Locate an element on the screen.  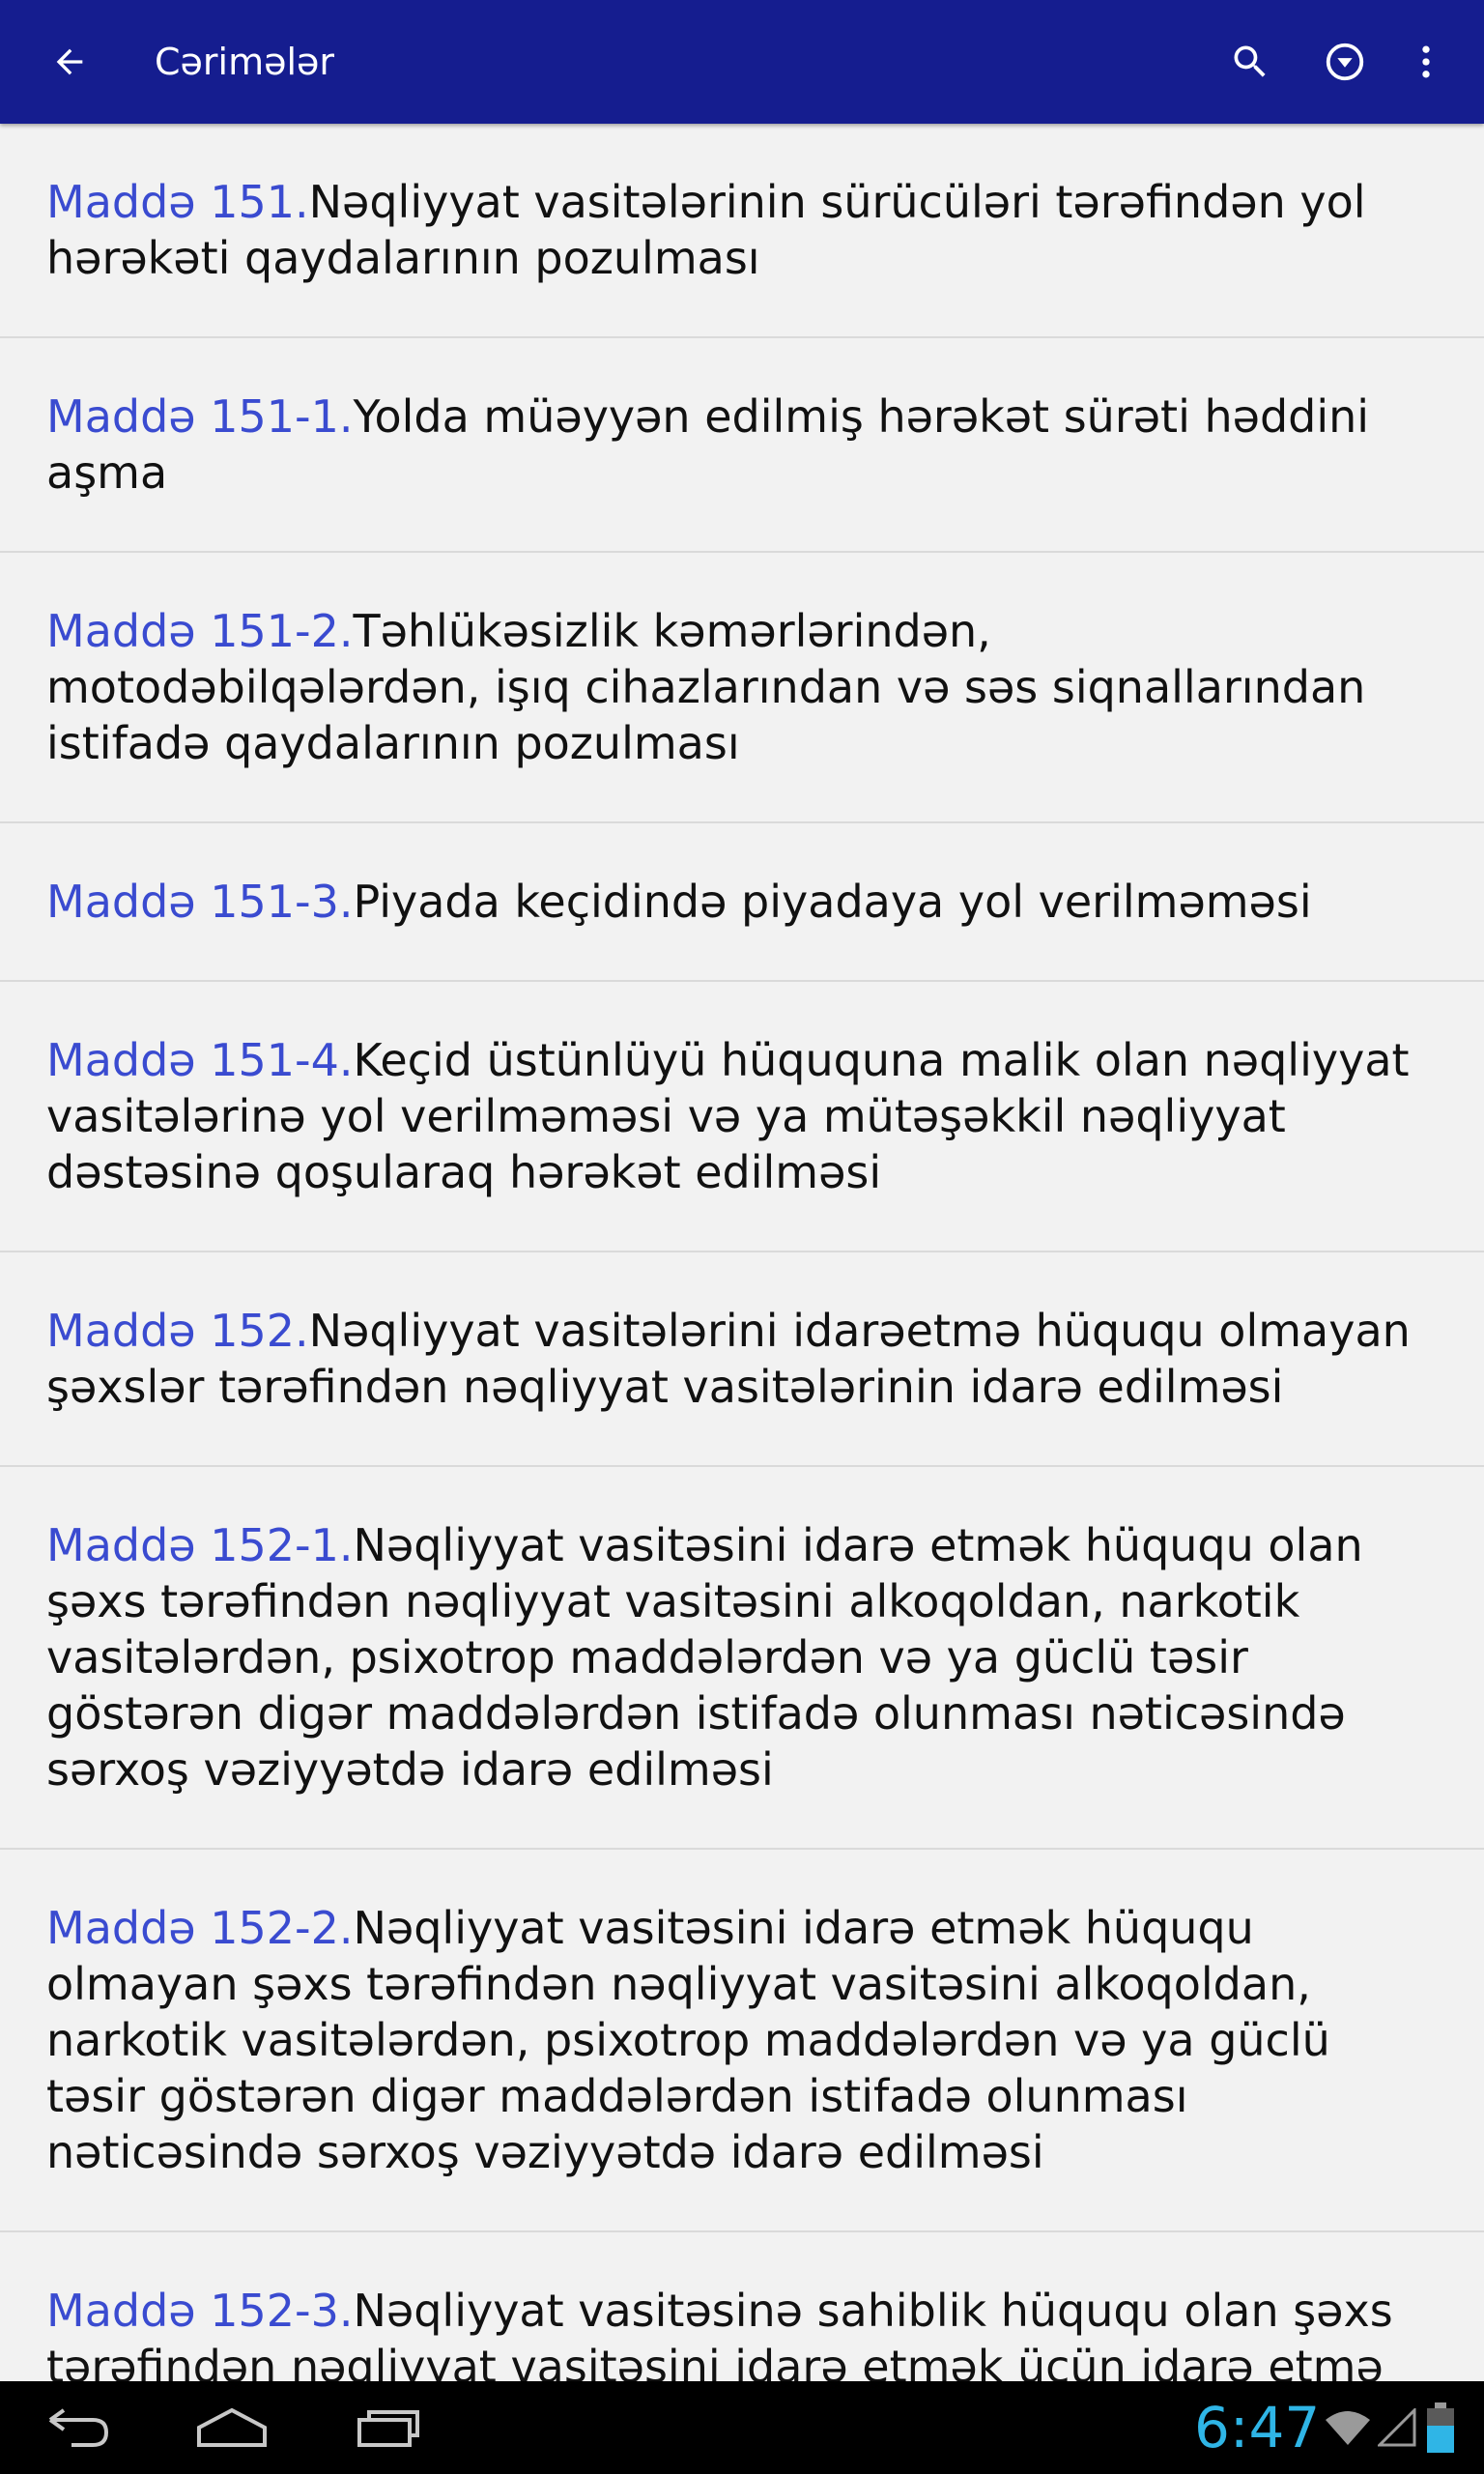
clock: 6:47 is located at coordinates (1257, 2428).